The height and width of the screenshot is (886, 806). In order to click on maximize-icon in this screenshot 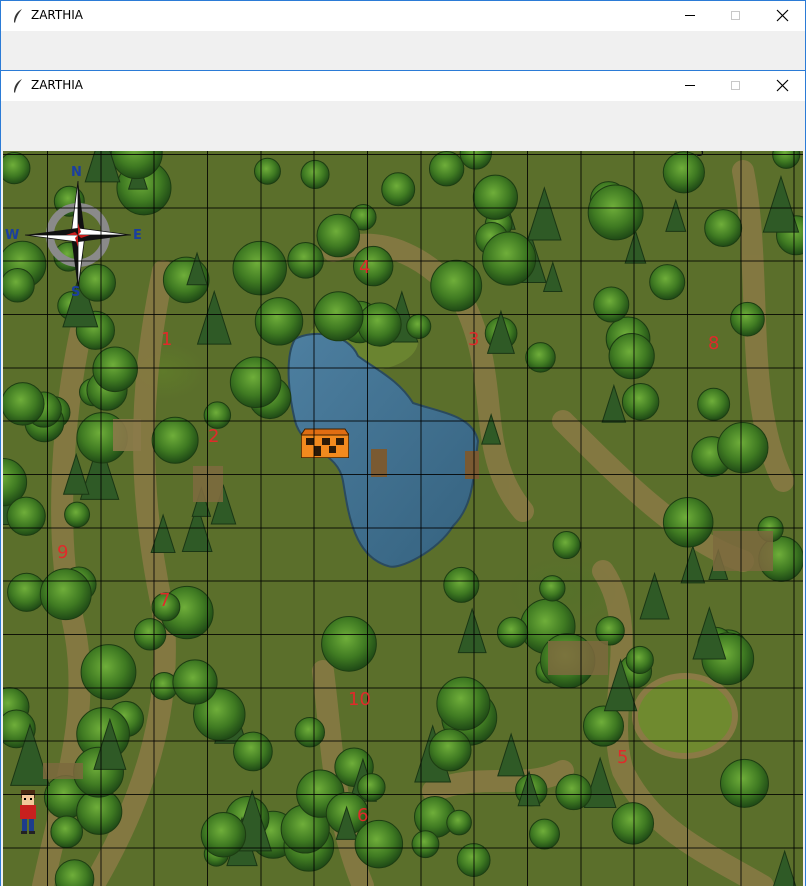, I will do `click(735, 15)`.